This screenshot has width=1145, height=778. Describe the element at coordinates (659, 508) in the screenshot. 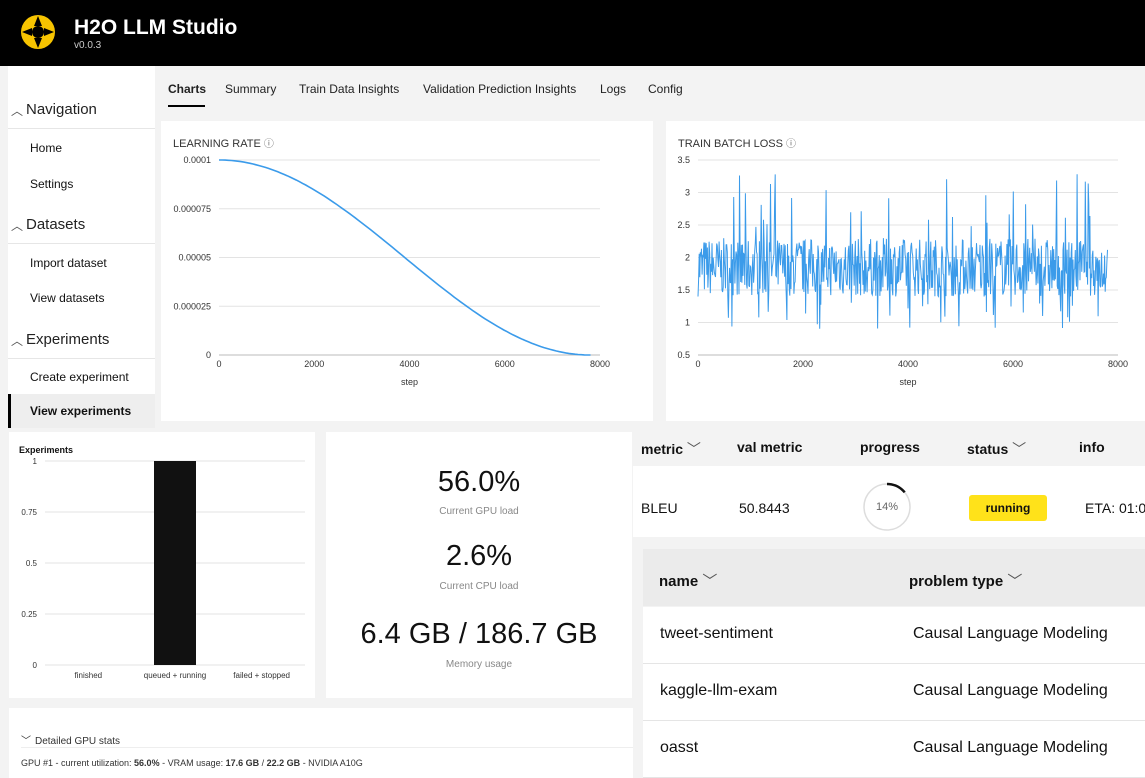

I see `metric-cell: BLEU` at that location.